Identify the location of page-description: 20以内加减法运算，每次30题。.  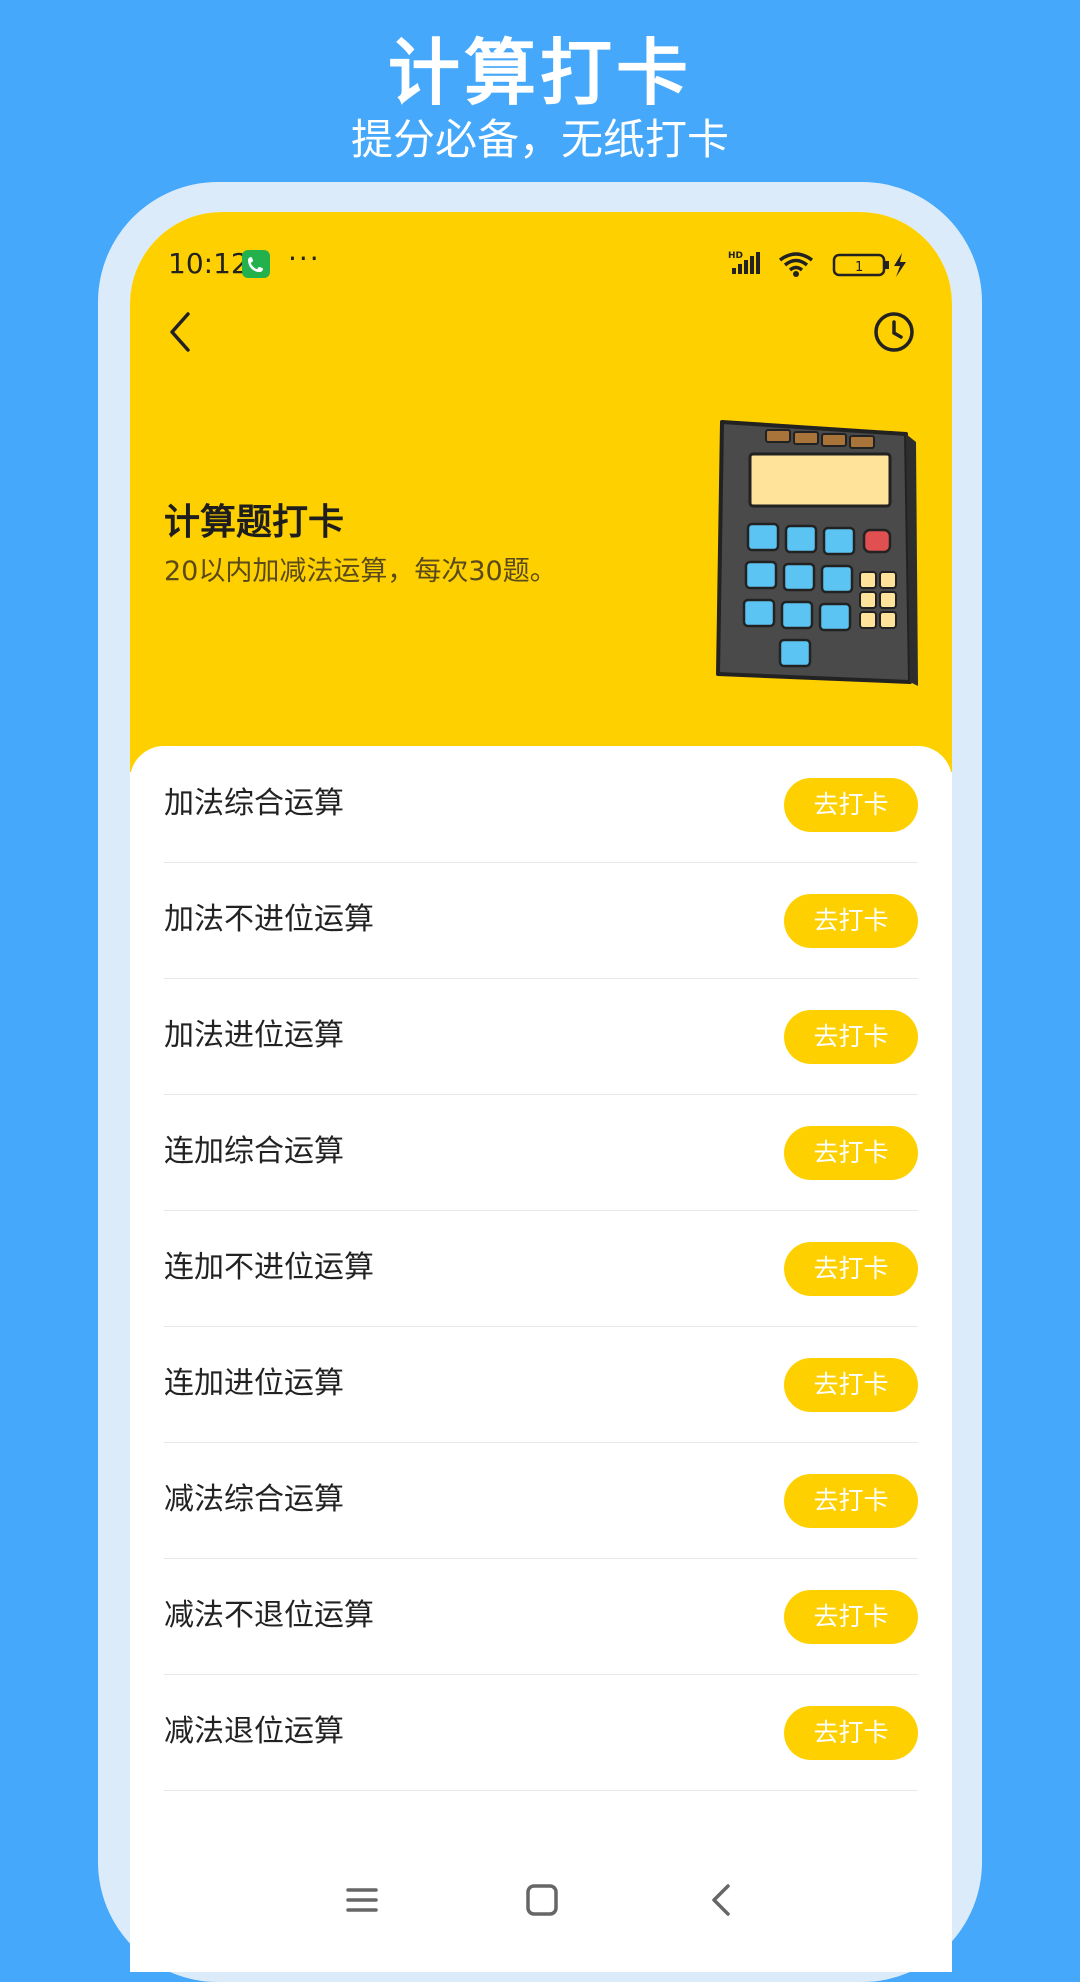
(360, 571).